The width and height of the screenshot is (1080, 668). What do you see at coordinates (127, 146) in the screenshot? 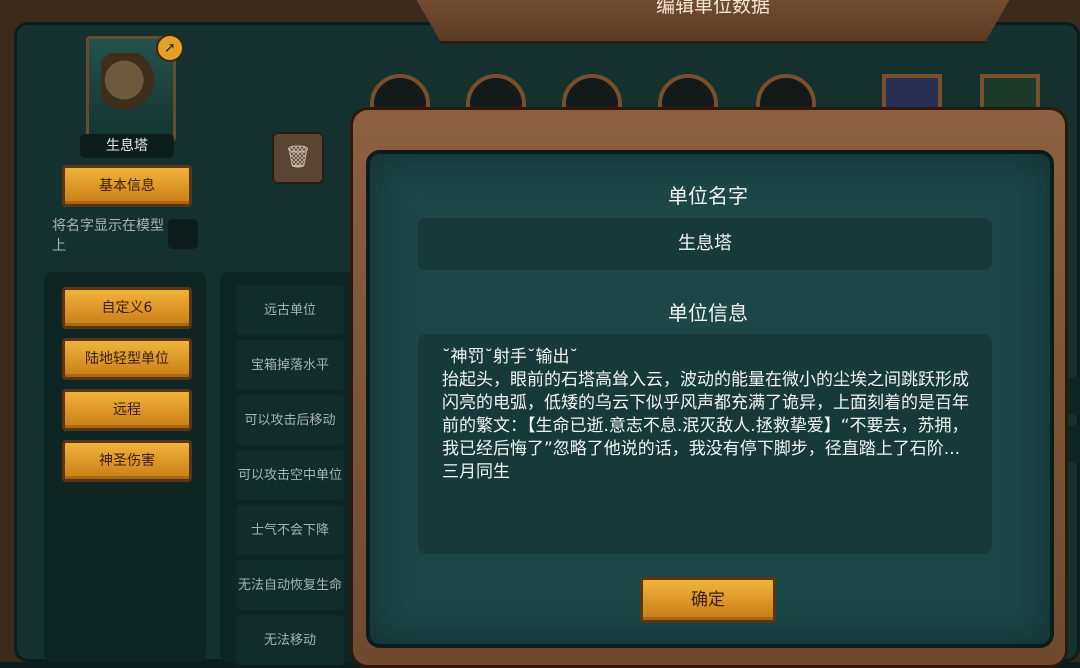
I see `unit-name-label: 生息塔` at bounding box center [127, 146].